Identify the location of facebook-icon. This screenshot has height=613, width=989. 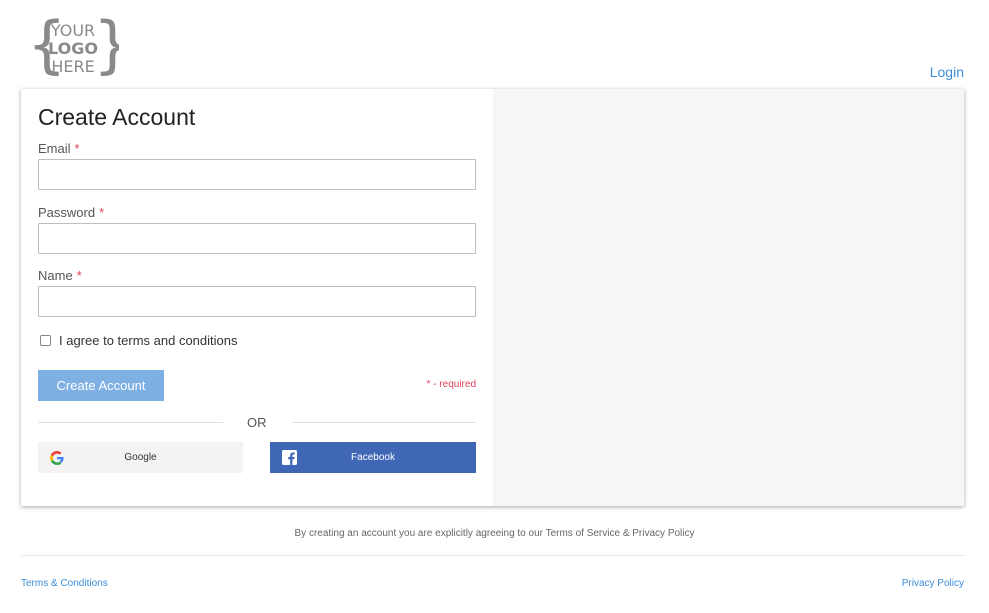
(289, 457).